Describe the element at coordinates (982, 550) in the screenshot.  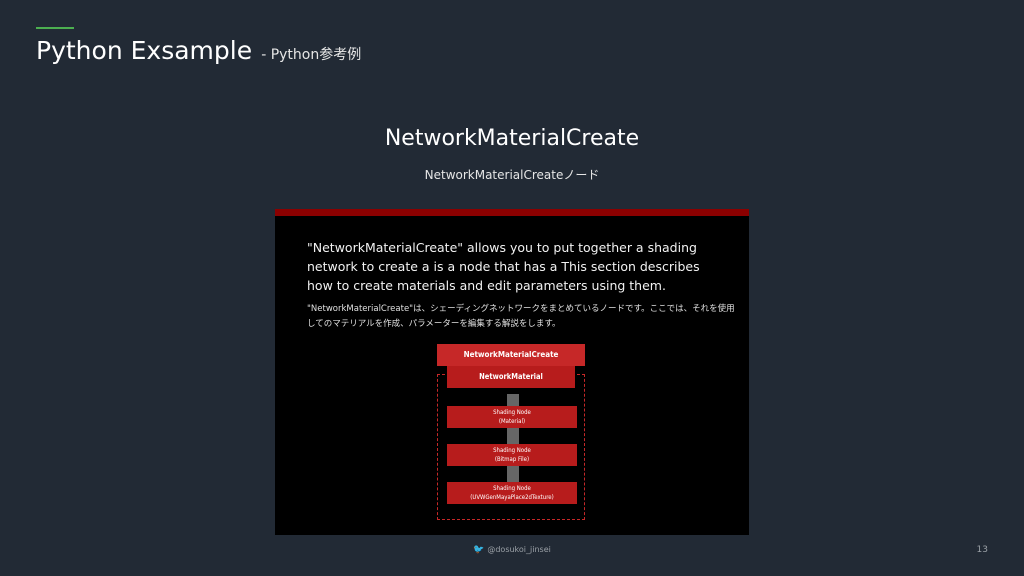
I see `page-number: 13` at that location.